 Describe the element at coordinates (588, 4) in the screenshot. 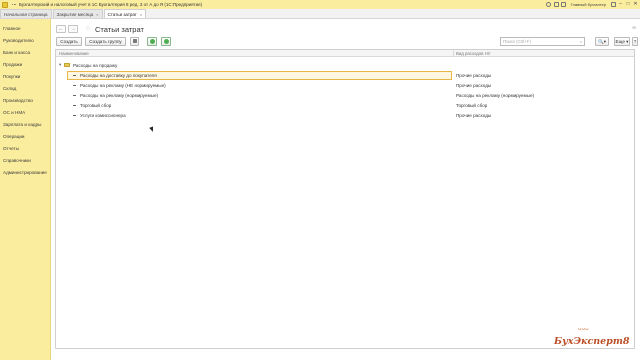

I see `current-user: Главный бухгалтер` at that location.